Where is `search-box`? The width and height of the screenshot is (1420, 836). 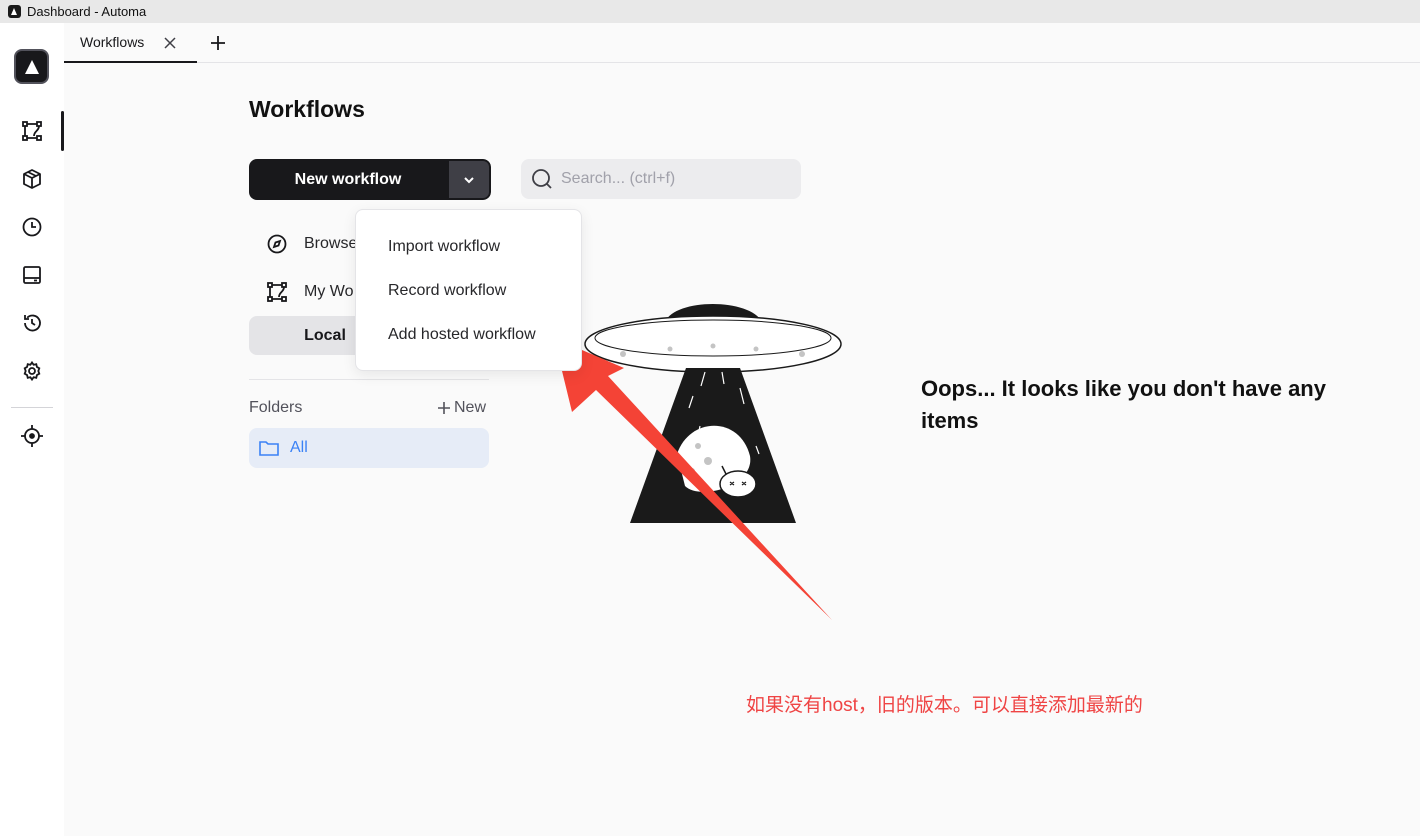 search-box is located at coordinates (661, 179).